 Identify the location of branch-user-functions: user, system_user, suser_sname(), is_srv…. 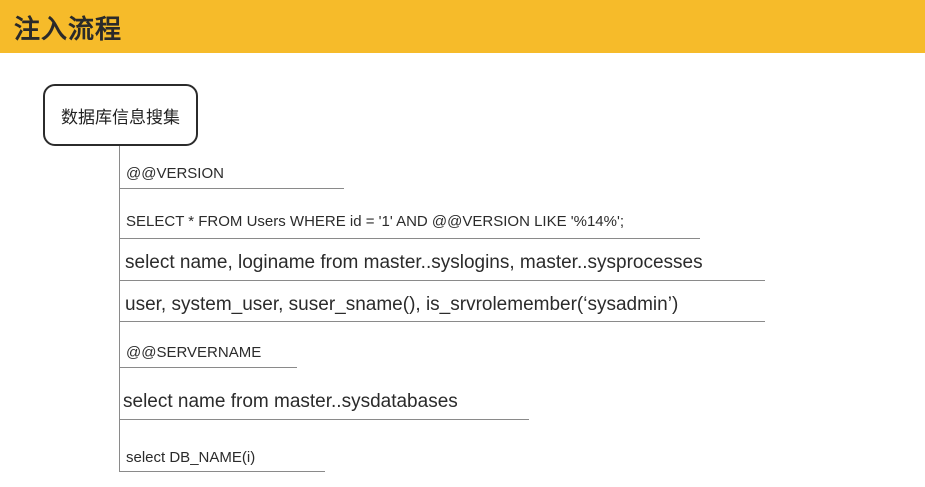
(442, 306).